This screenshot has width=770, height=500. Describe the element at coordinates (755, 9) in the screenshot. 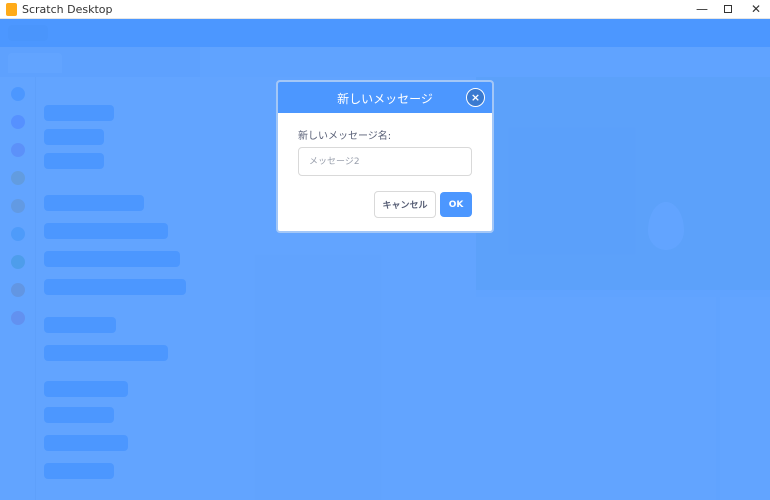

I see `window-close-button: ✕` at that location.